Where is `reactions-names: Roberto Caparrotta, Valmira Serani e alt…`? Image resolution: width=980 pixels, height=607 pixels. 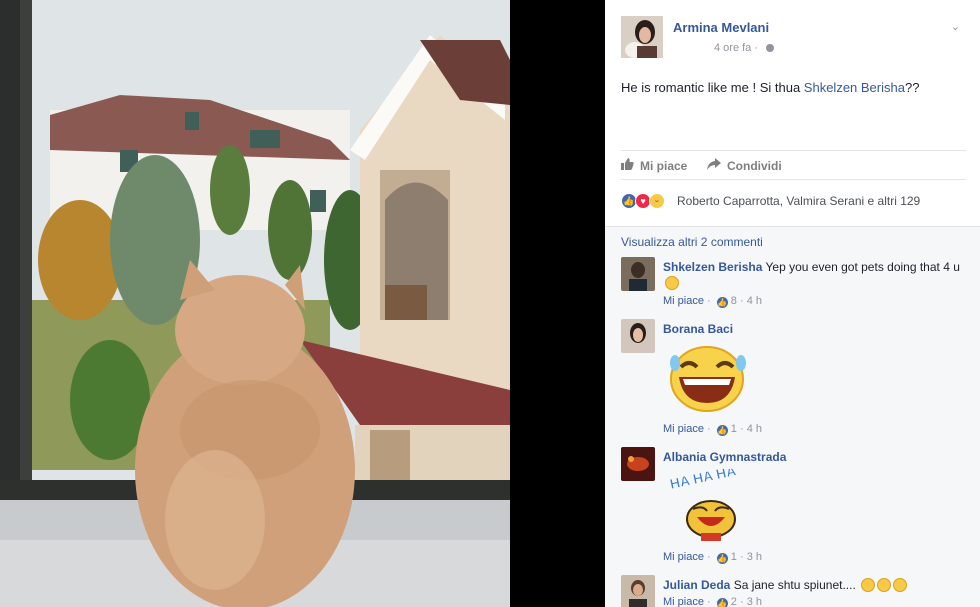
reactions-names: Roberto Caparrotta, Valmira Serani e alt… is located at coordinates (798, 201).